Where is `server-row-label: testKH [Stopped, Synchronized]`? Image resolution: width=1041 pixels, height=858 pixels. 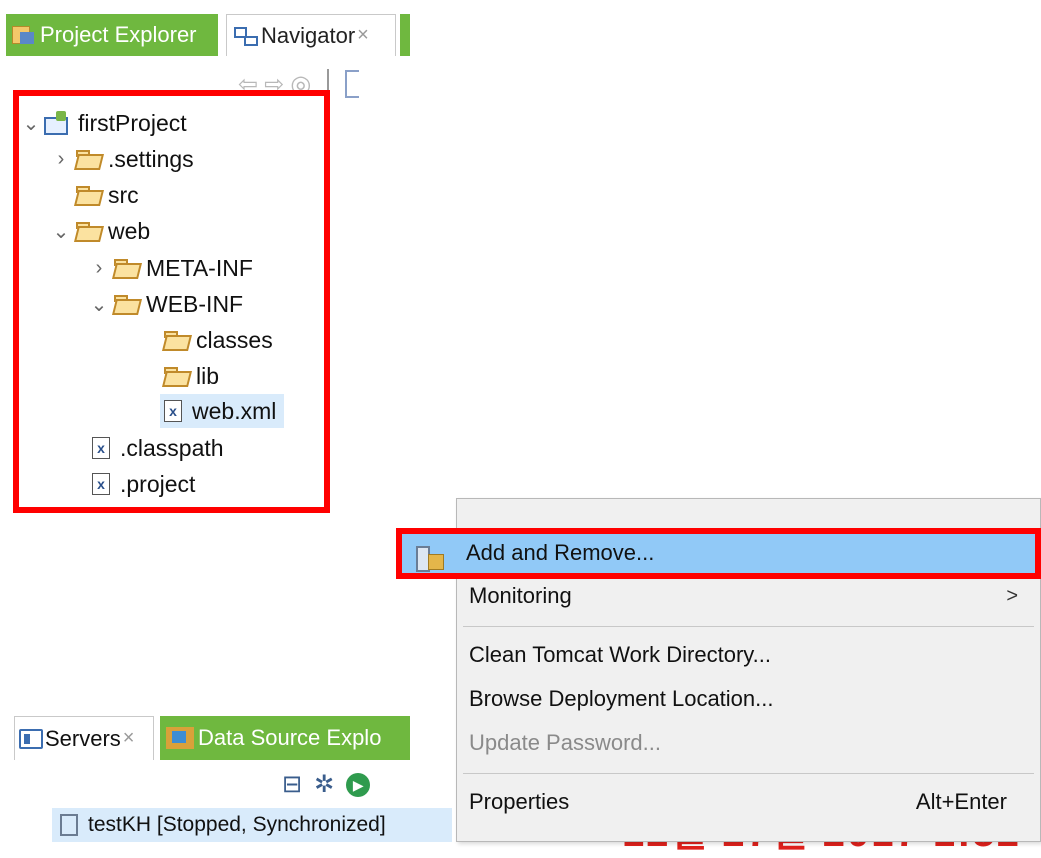
server-row-label: testKH [Stopped, Synchronized] is located at coordinates (237, 824).